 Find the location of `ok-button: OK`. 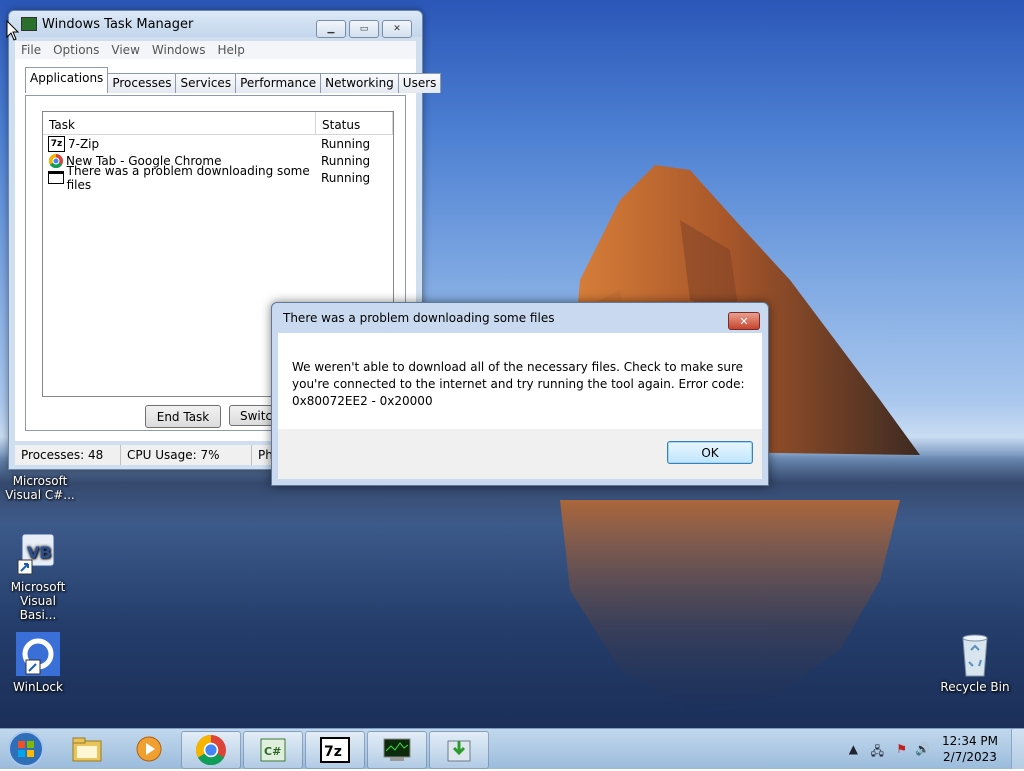

ok-button: OK is located at coordinates (710, 452).